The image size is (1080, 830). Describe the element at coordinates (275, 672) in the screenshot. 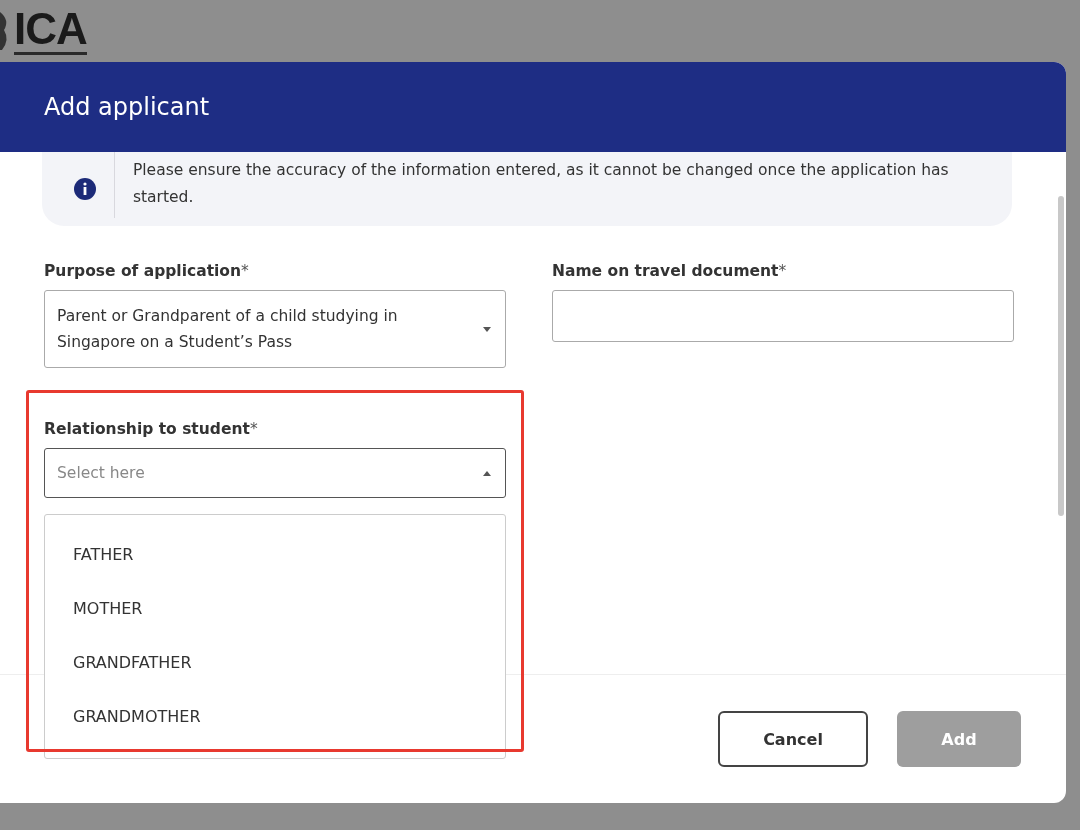

I see `dropdown-option: GRANDFATHER` at that location.